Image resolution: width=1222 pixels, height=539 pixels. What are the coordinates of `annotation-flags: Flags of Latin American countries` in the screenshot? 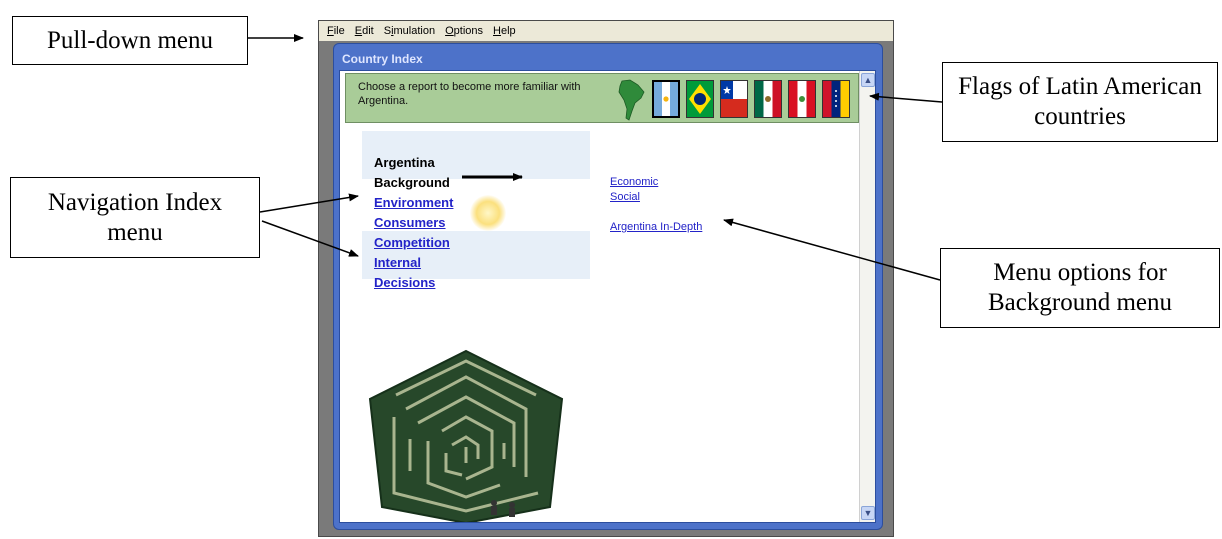 It's located at (1080, 102).